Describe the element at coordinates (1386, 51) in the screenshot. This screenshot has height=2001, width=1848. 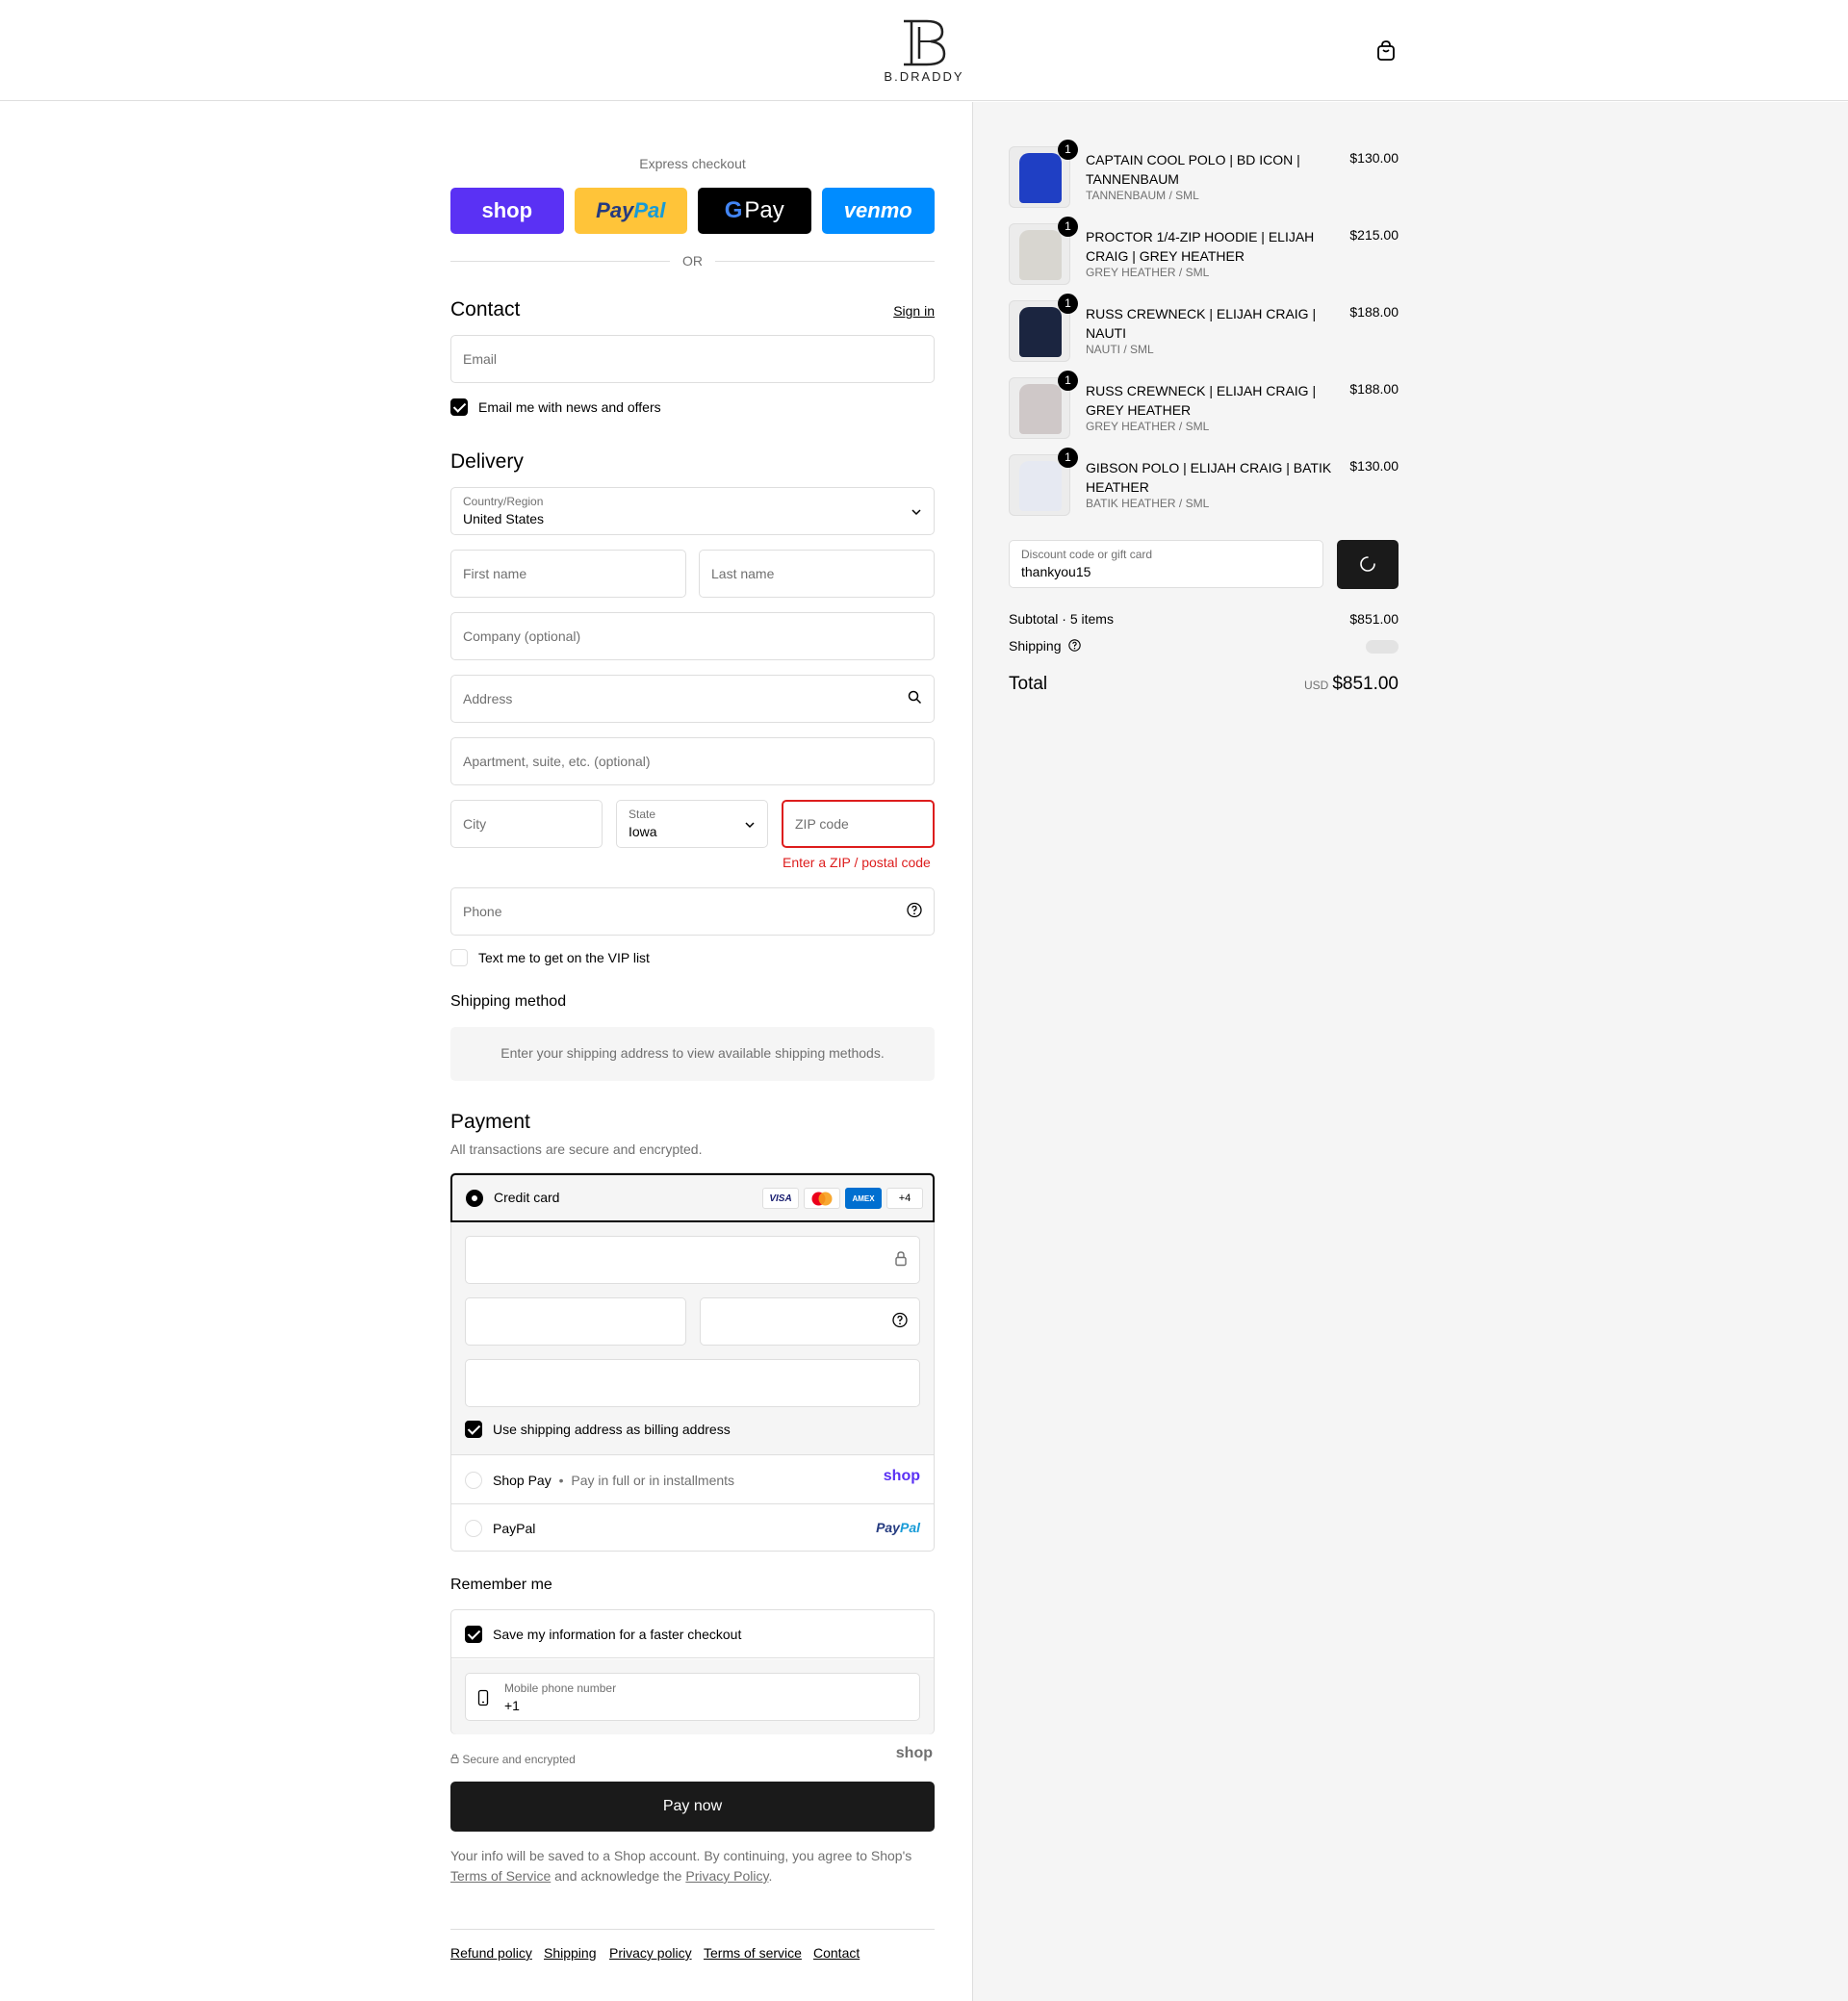
I see `shopping-bag-icon` at that location.